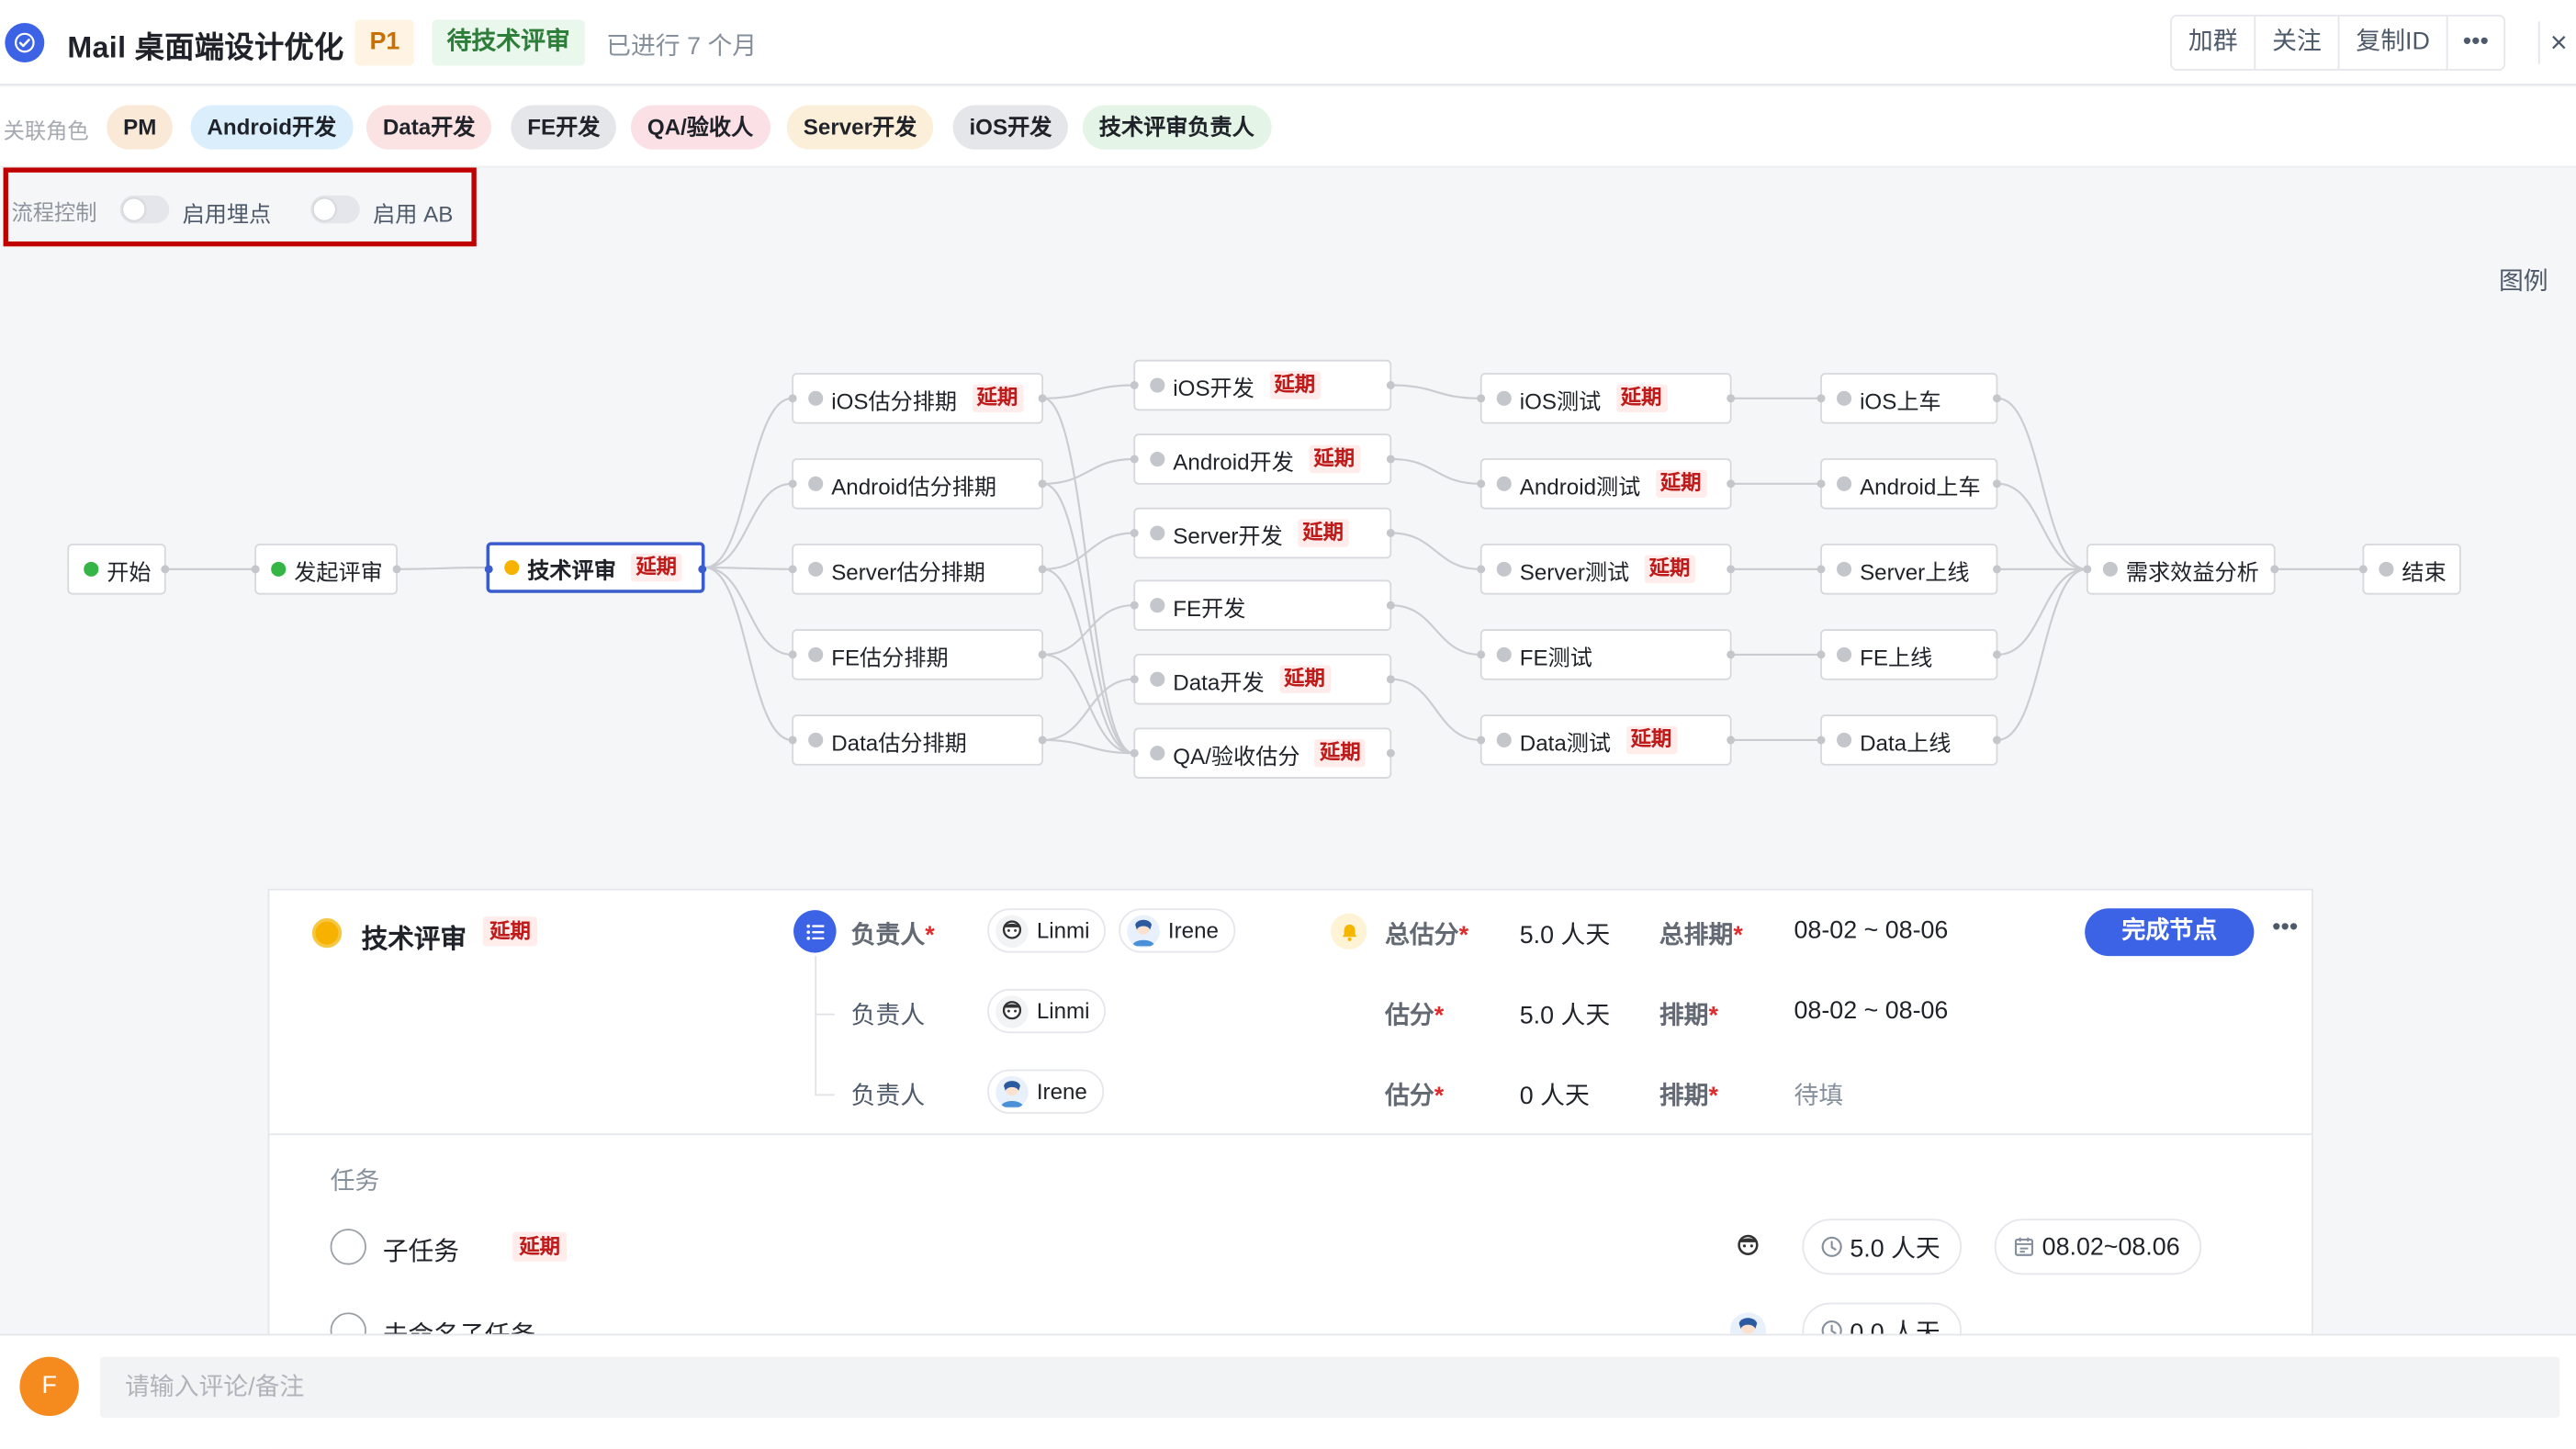 The width and height of the screenshot is (2576, 1449). What do you see at coordinates (917, 569) in the screenshot?
I see `flow-node-server-est: Server估分排期` at bounding box center [917, 569].